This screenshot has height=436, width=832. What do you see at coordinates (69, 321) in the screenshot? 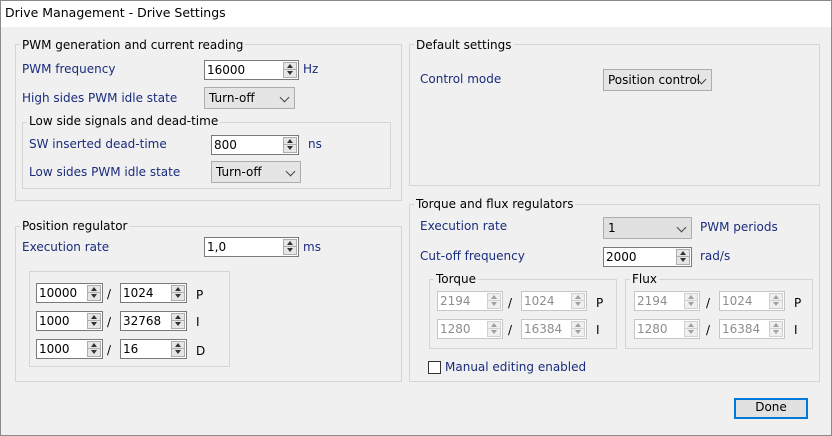
I see `position-i-numerator: 1000` at bounding box center [69, 321].